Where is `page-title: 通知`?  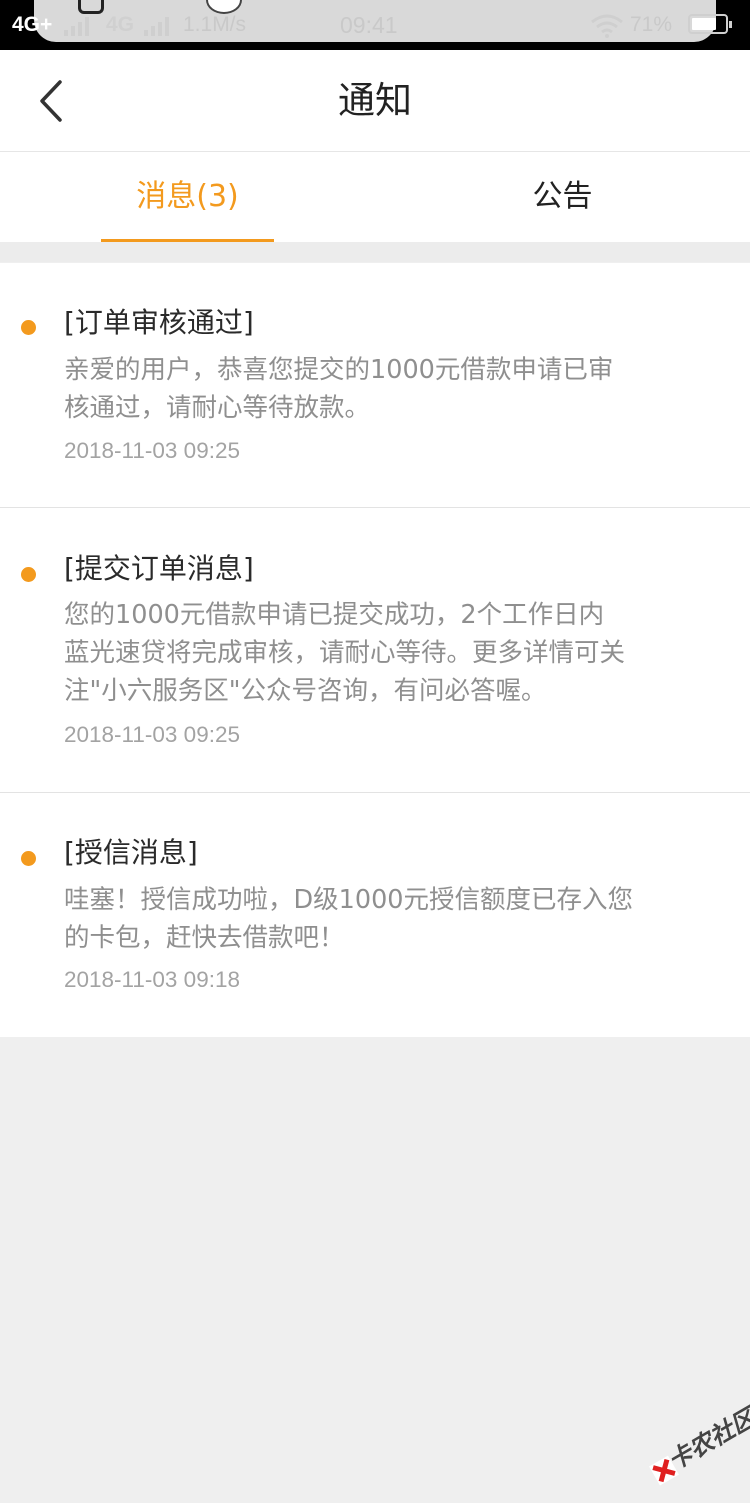 page-title: 通知 is located at coordinates (375, 100).